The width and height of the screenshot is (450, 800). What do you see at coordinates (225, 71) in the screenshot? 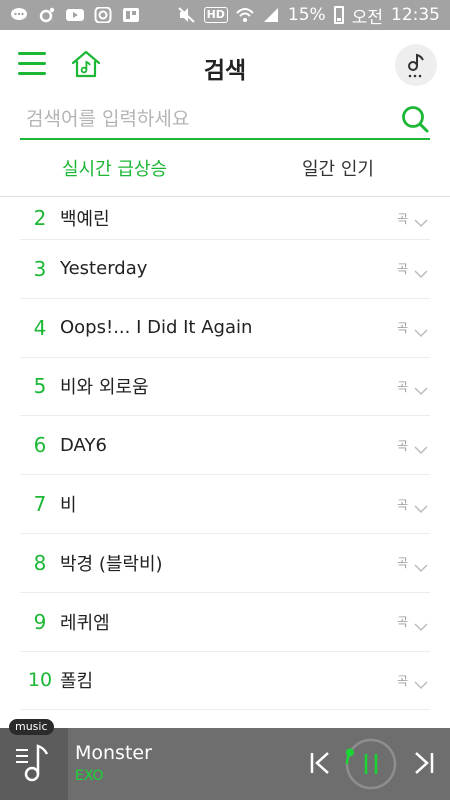
I see `page-title: 검색` at bounding box center [225, 71].